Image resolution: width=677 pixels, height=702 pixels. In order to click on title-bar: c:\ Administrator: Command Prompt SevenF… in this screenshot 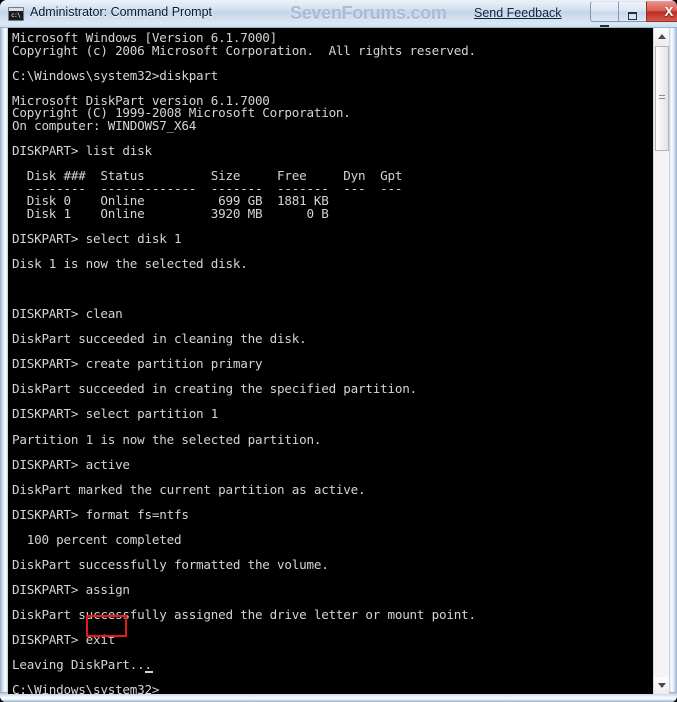, I will do `click(338, 14)`.